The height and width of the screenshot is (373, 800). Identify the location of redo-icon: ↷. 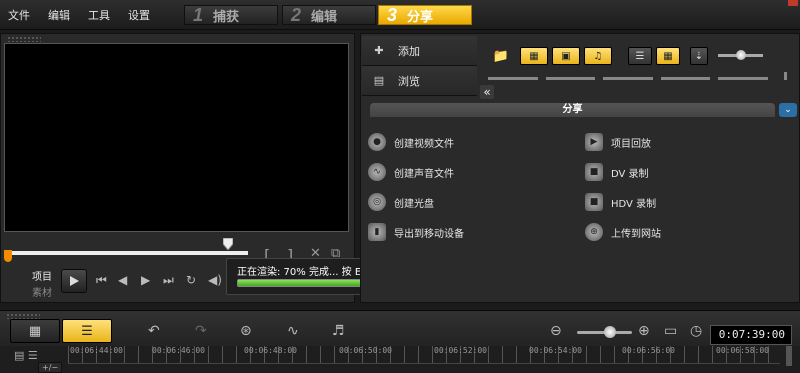
(201, 331).